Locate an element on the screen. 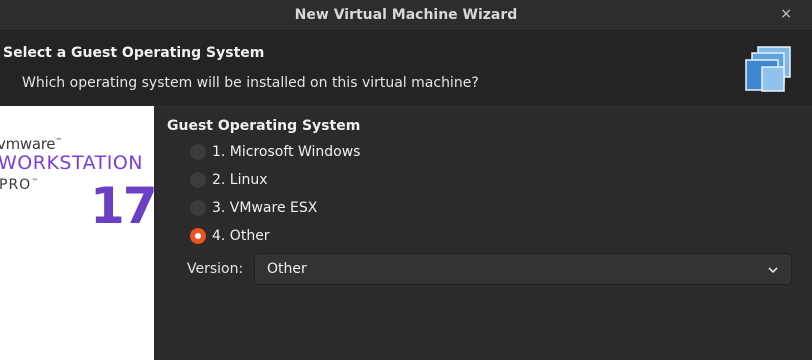 The width and height of the screenshot is (812, 360). vmware-logo: vmware™ is located at coordinates (31, 144).